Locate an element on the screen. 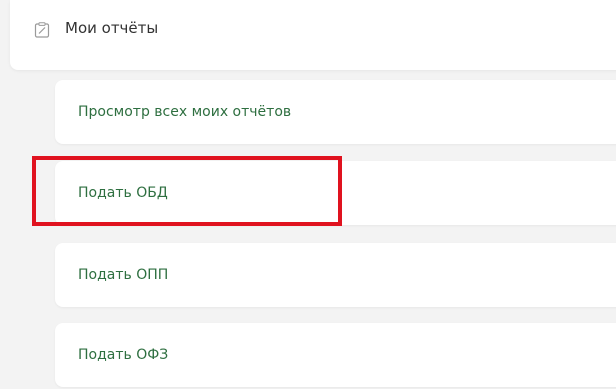  submenu-item-label: Подать ОБД is located at coordinates (123, 193).